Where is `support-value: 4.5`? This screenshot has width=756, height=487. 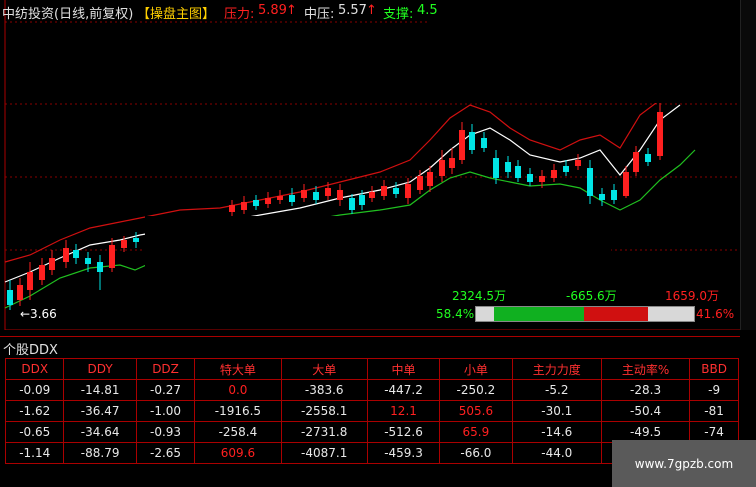 support-value: 4.5 is located at coordinates (427, 10).